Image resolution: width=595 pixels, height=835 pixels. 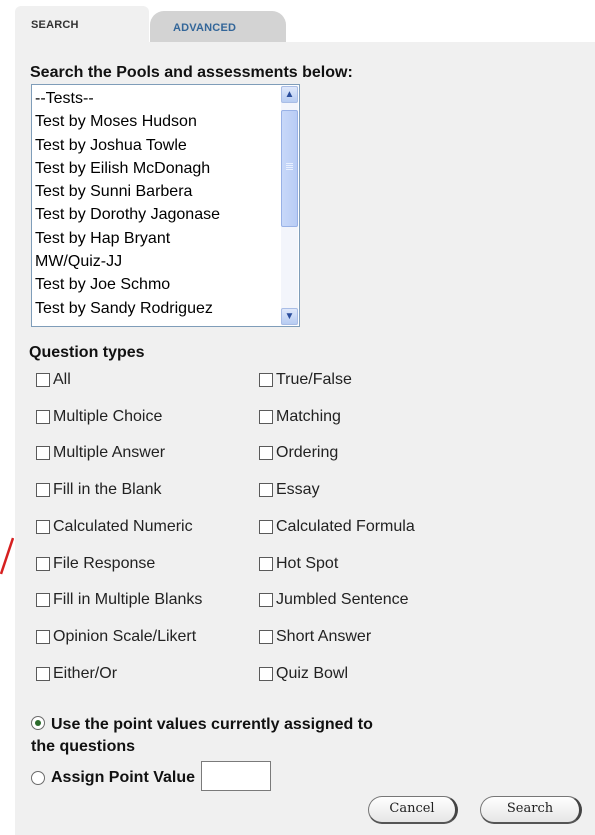 What do you see at coordinates (156, 98) in the screenshot?
I see `pool-list-option: --Tests--` at bounding box center [156, 98].